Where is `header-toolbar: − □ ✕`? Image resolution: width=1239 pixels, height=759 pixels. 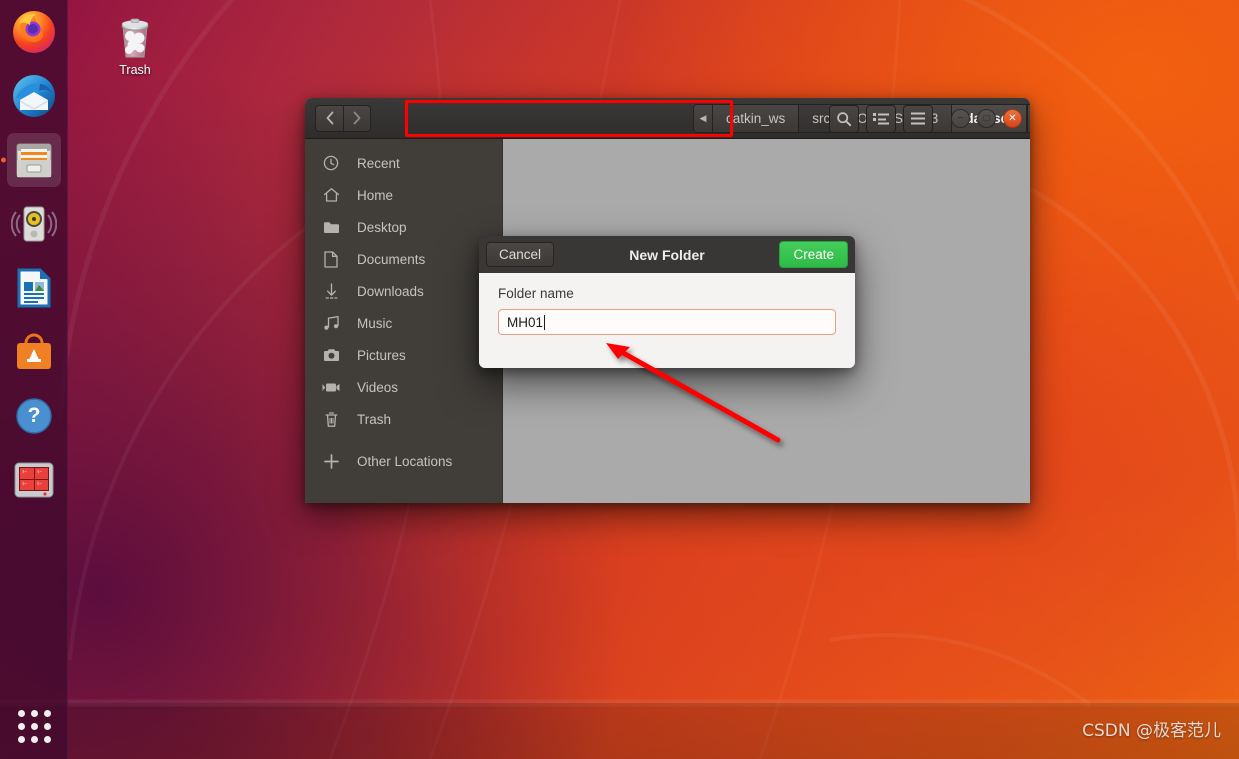
header-toolbar: − □ ✕ is located at coordinates (925, 118).